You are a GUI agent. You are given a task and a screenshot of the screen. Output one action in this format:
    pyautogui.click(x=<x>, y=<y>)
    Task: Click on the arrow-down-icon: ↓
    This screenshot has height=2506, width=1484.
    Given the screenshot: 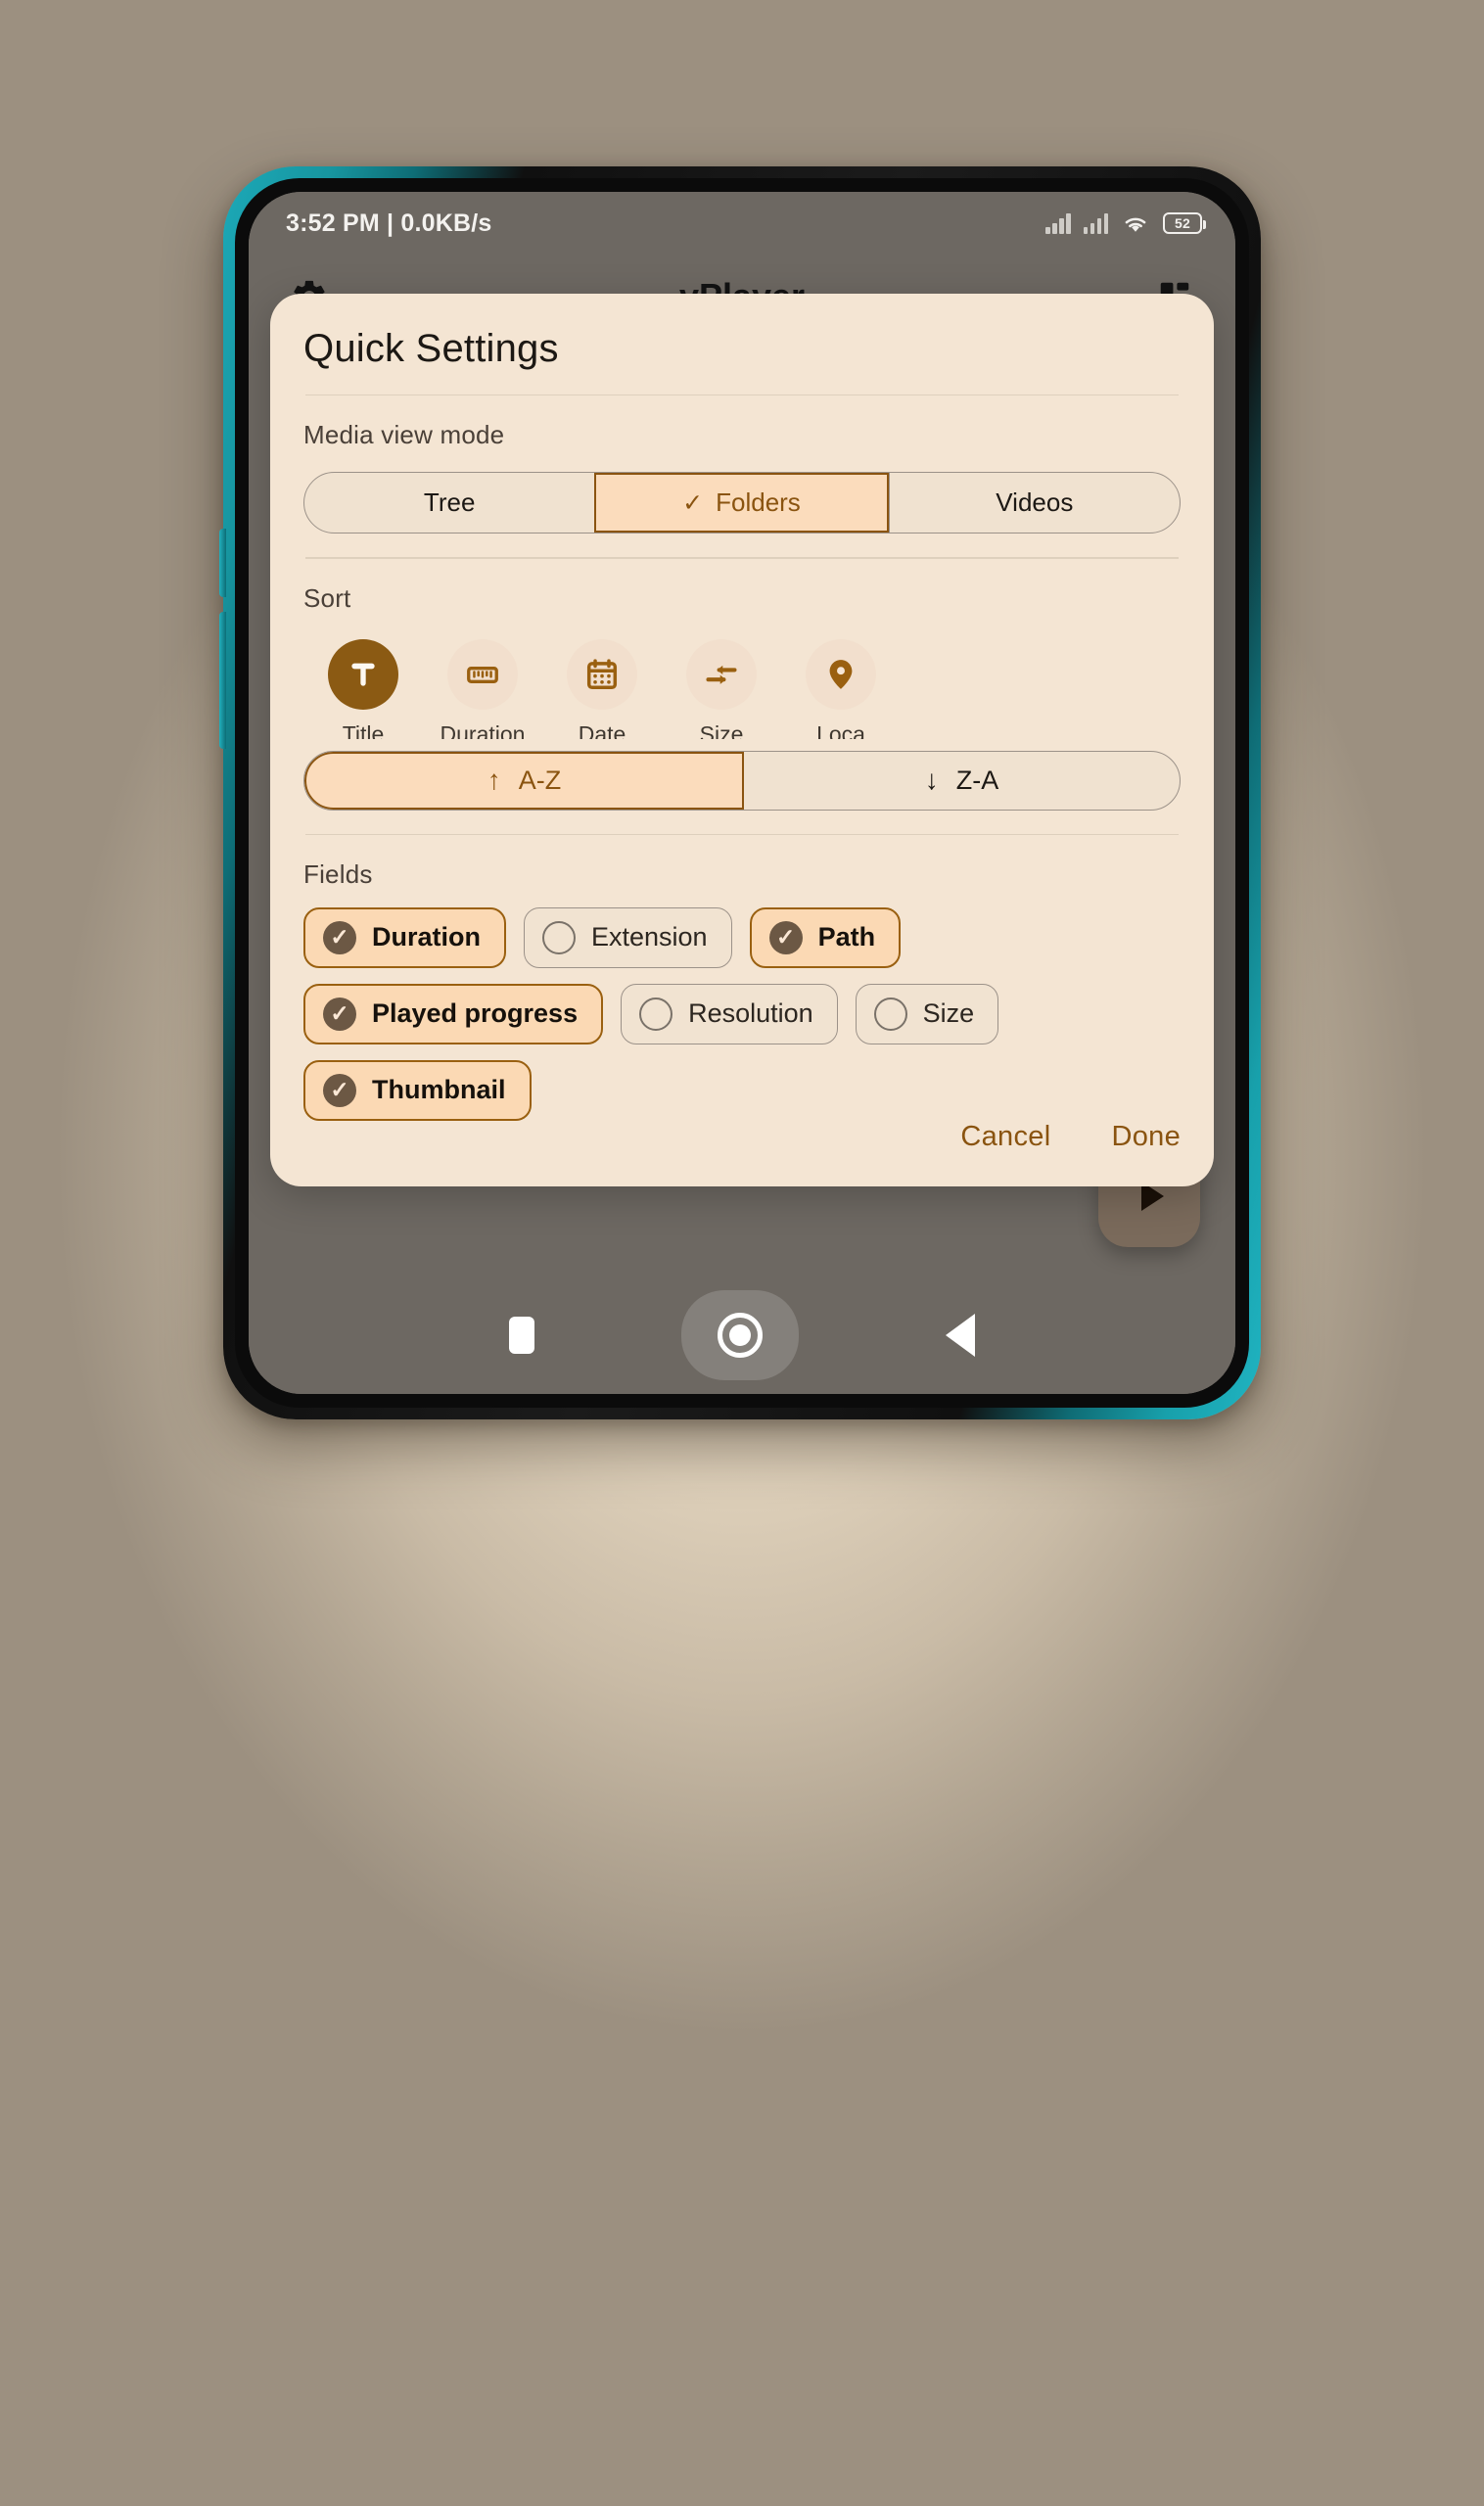 What is the action you would take?
    pyautogui.click(x=931, y=780)
    